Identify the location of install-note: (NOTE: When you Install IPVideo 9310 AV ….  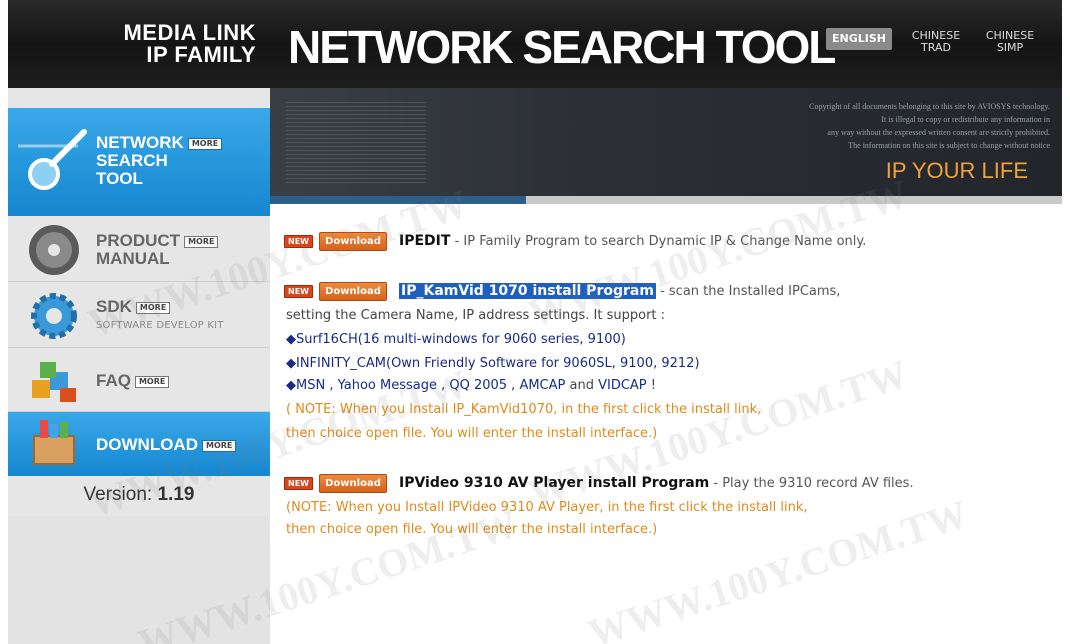
(547, 507).